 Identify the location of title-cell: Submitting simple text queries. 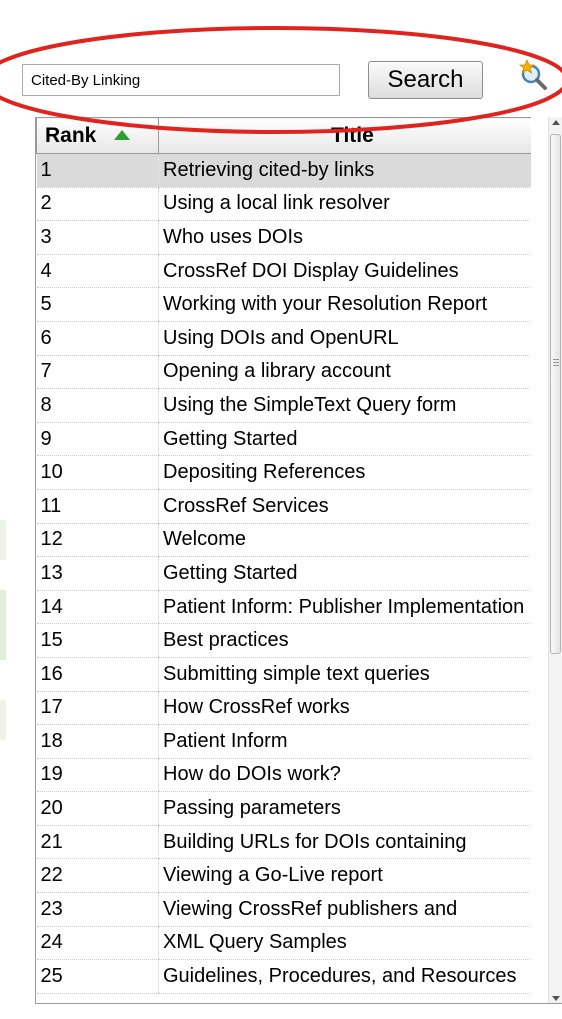
(344, 674).